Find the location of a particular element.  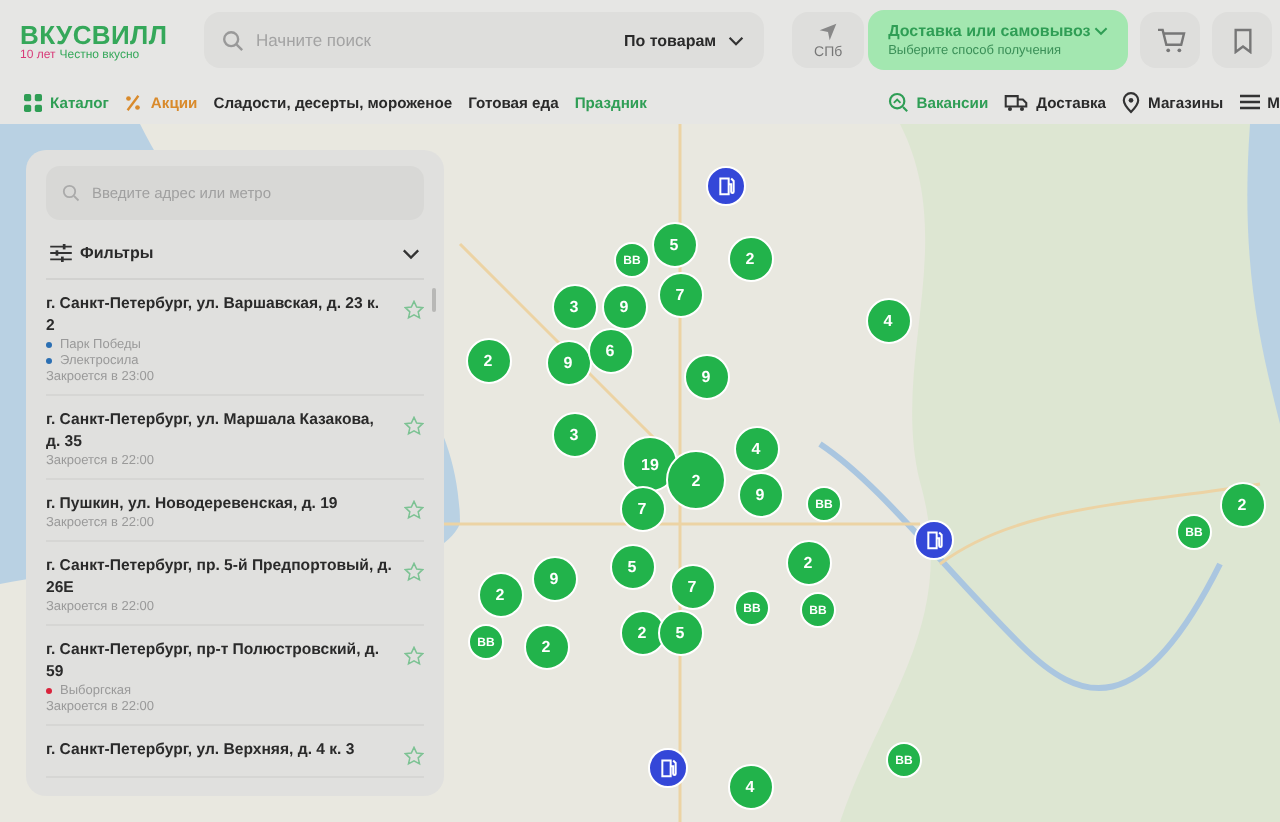

bookmark-icon is located at coordinates (1242, 40).